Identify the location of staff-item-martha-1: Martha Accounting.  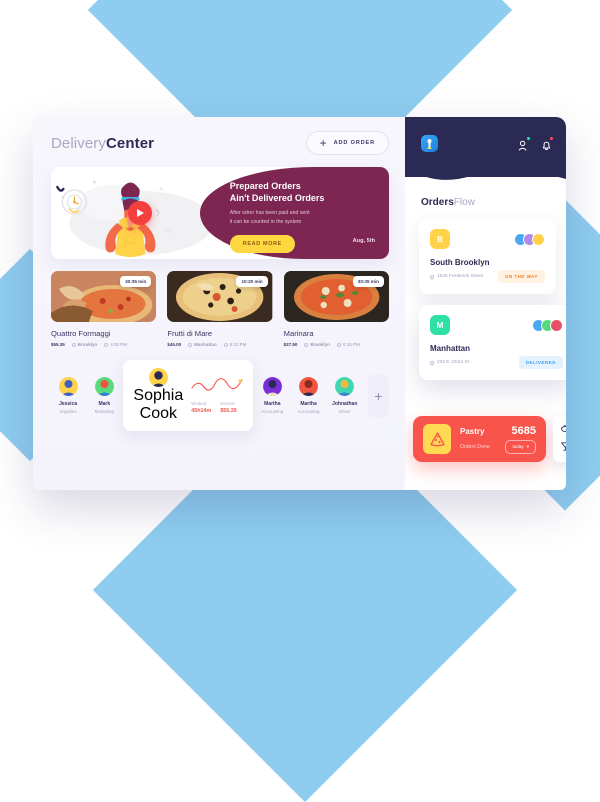
(272, 395).